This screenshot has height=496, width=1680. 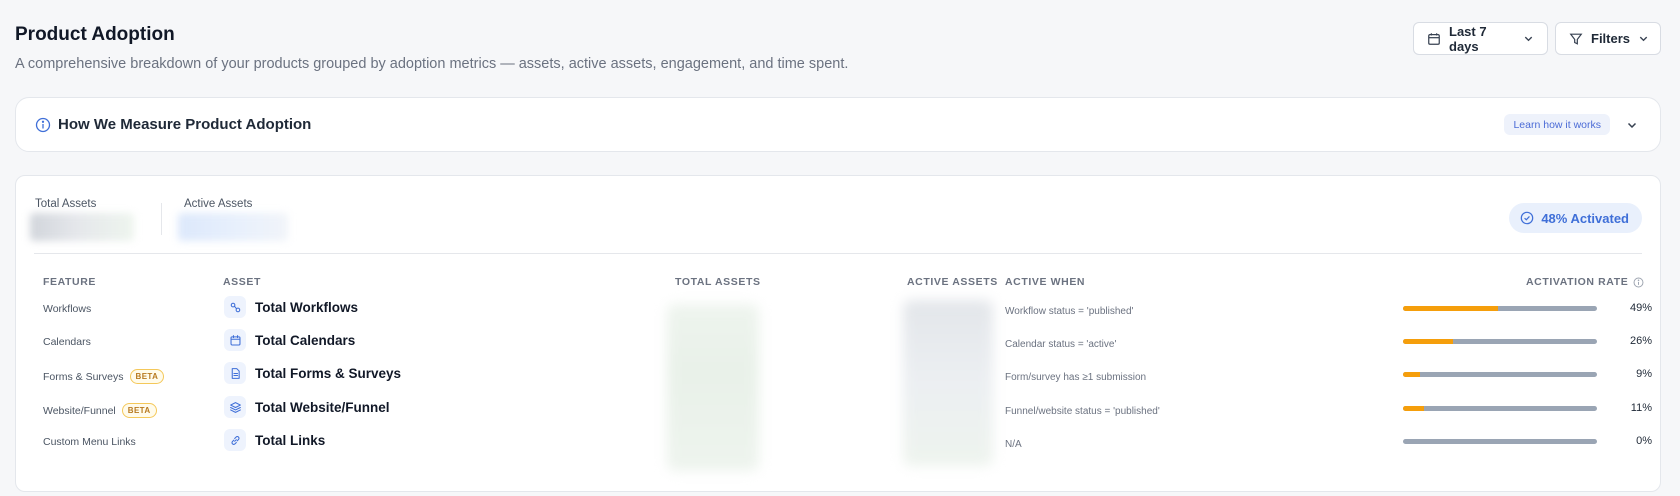 What do you see at coordinates (242, 282) in the screenshot?
I see `column-header-asset: ASSET` at bounding box center [242, 282].